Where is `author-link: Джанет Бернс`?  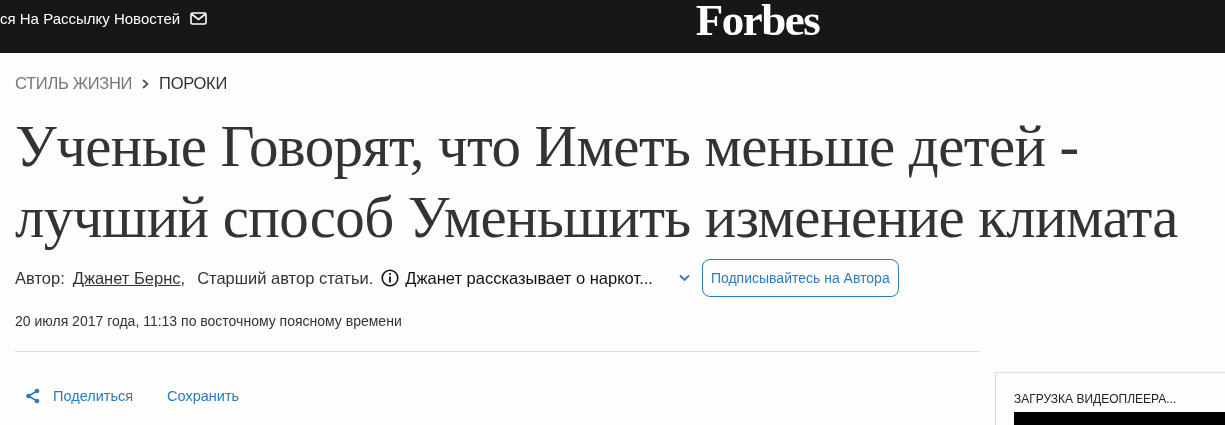 author-link: Джанет Бернс is located at coordinates (126, 278).